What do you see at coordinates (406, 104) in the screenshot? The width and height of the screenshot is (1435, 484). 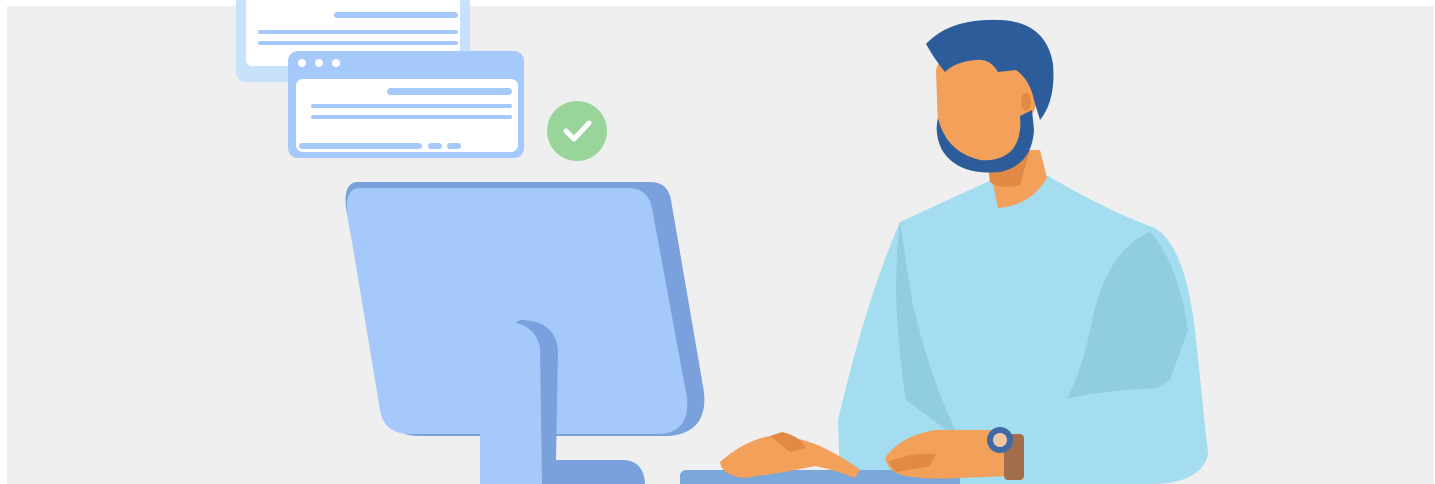 I see `browser-window-icon` at bounding box center [406, 104].